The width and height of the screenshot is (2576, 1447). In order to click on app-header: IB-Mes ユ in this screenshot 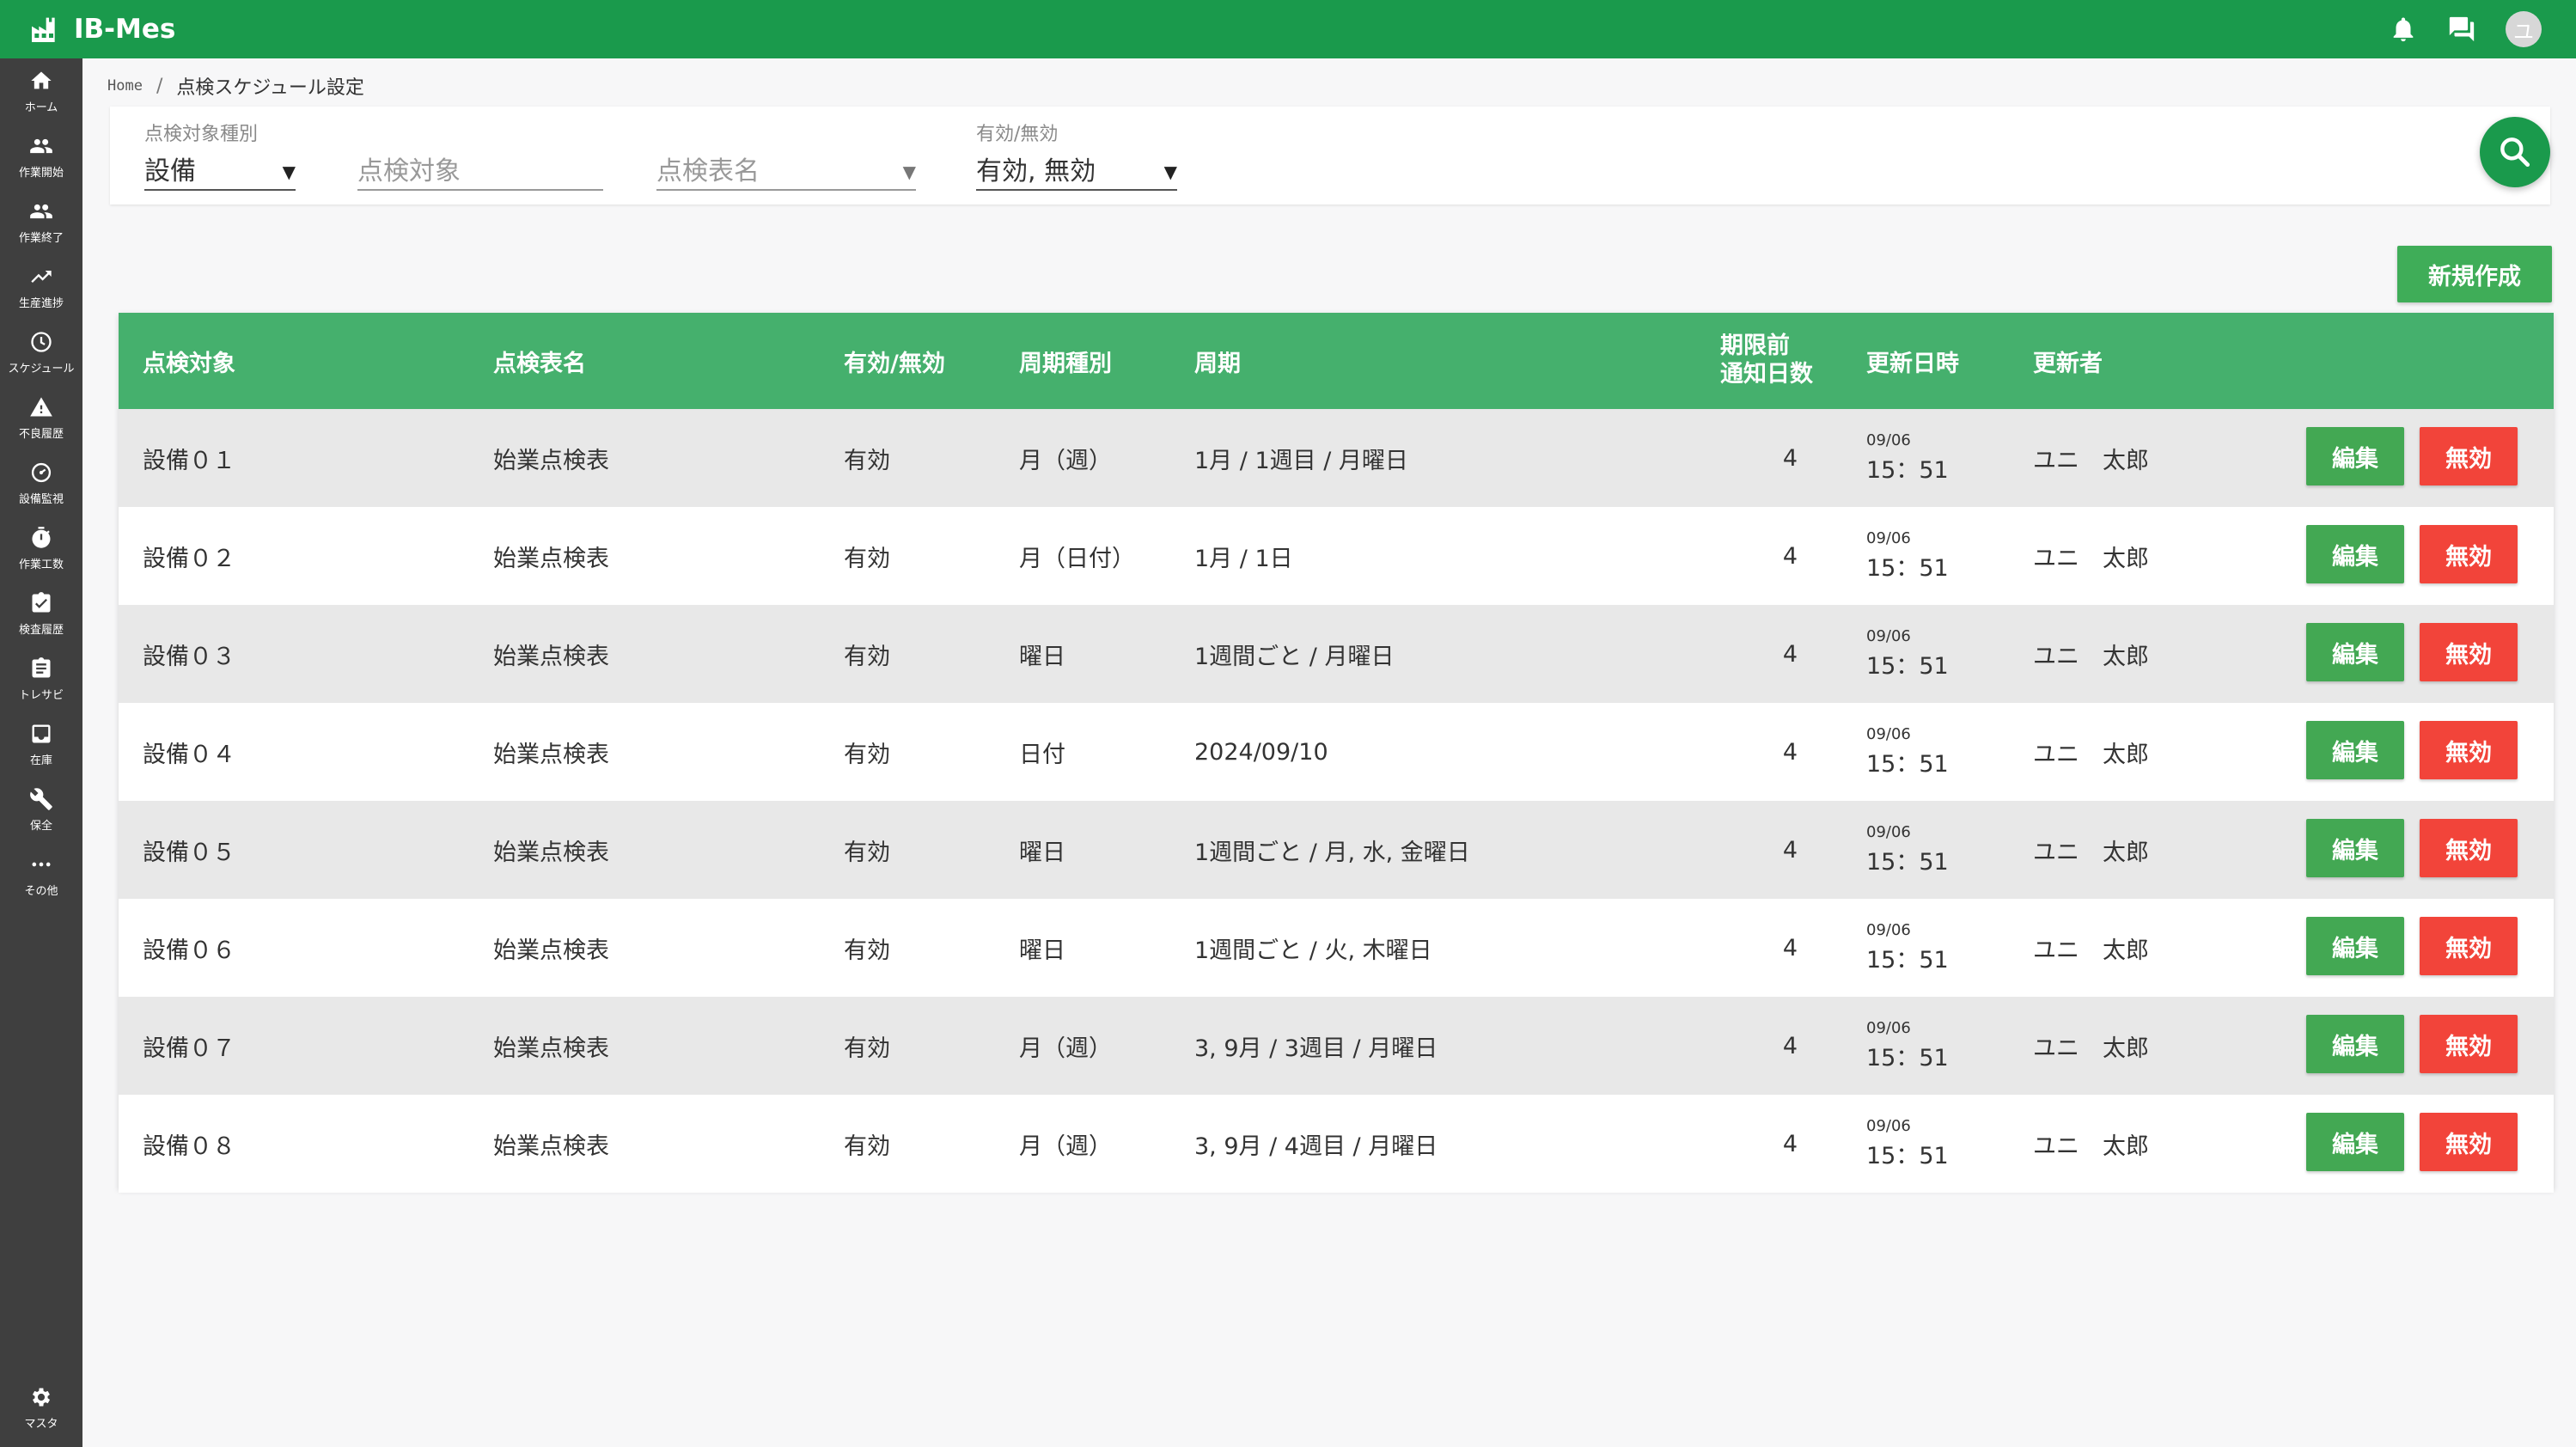, I will do `click(1288, 29)`.